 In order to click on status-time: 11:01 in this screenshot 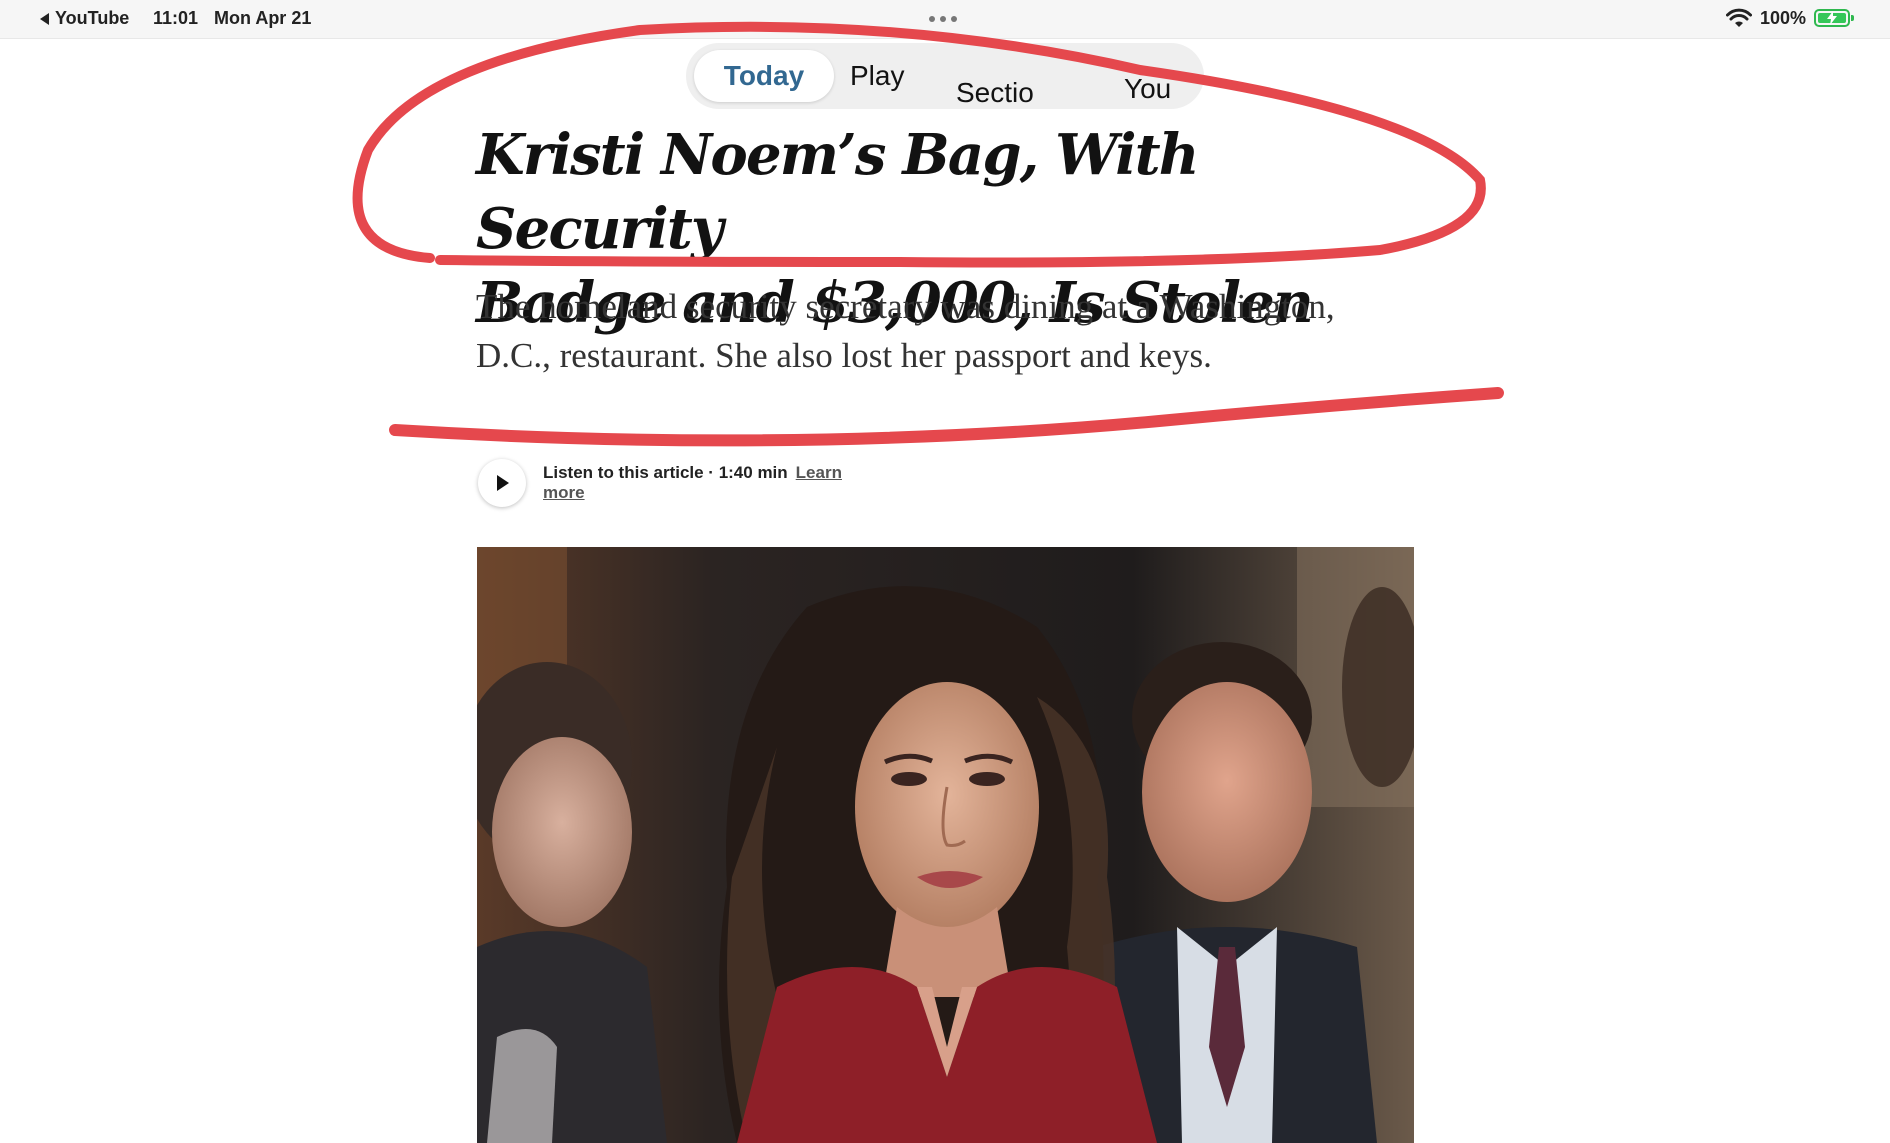, I will do `click(176, 18)`.